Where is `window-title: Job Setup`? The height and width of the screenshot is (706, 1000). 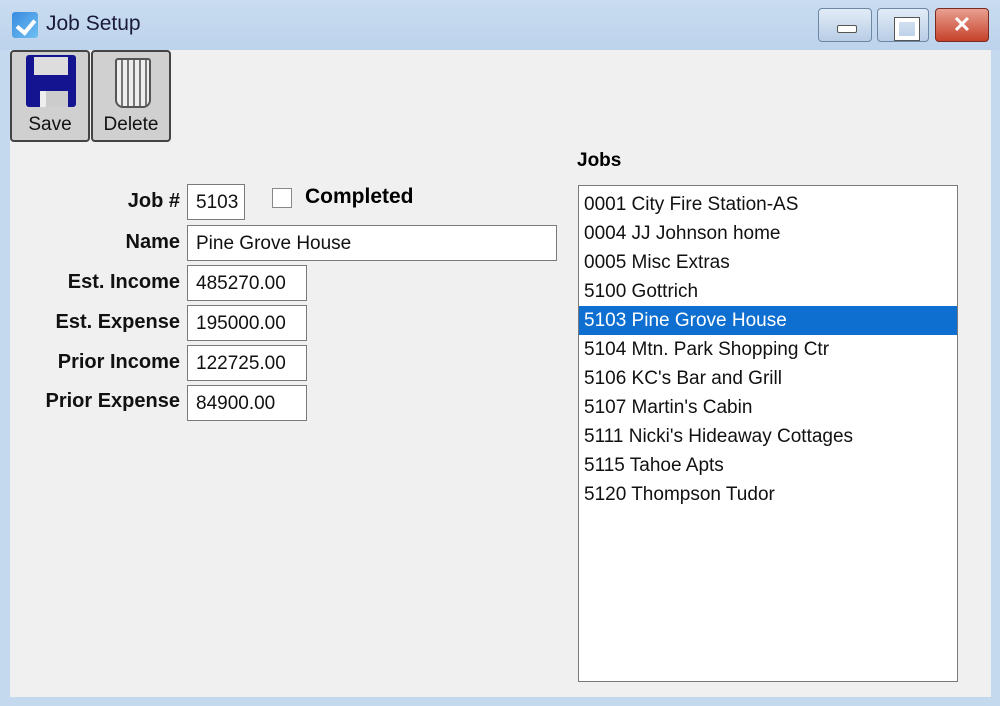 window-title: Job Setup is located at coordinates (93, 23).